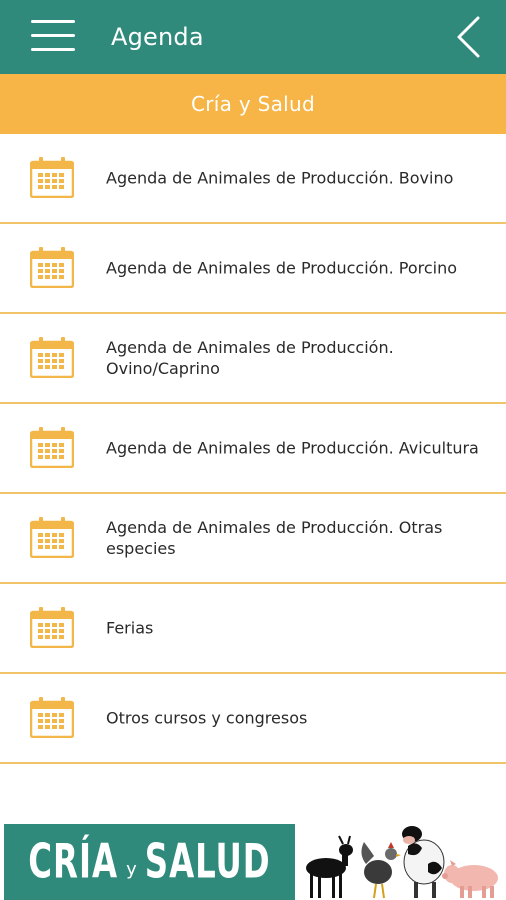  I want to click on section-header: Cría y Salud, so click(253, 104).